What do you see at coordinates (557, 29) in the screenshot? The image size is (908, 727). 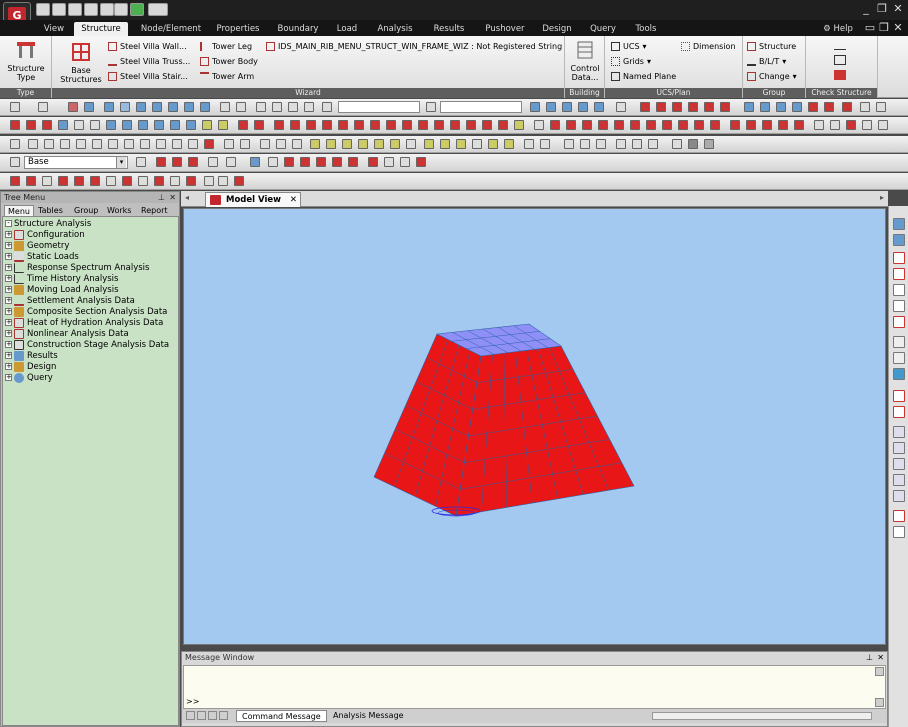 I see `tab-design: Design` at bounding box center [557, 29].